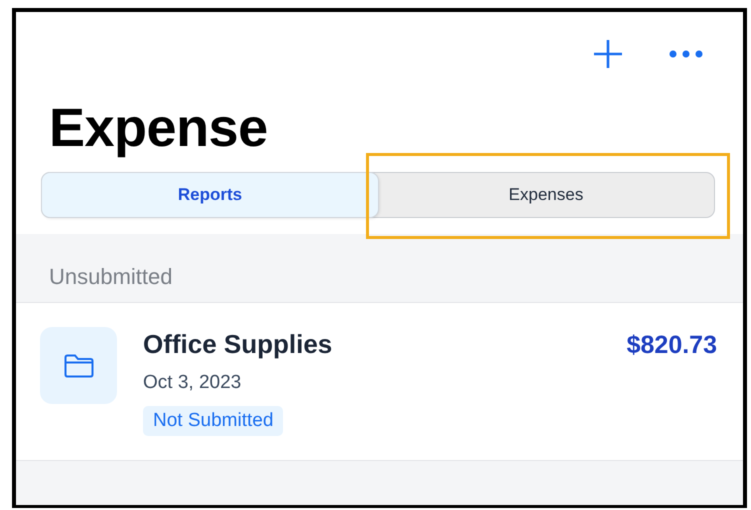 The image size is (751, 510). Describe the element at coordinates (79, 366) in the screenshot. I see `folder-icon` at that location.